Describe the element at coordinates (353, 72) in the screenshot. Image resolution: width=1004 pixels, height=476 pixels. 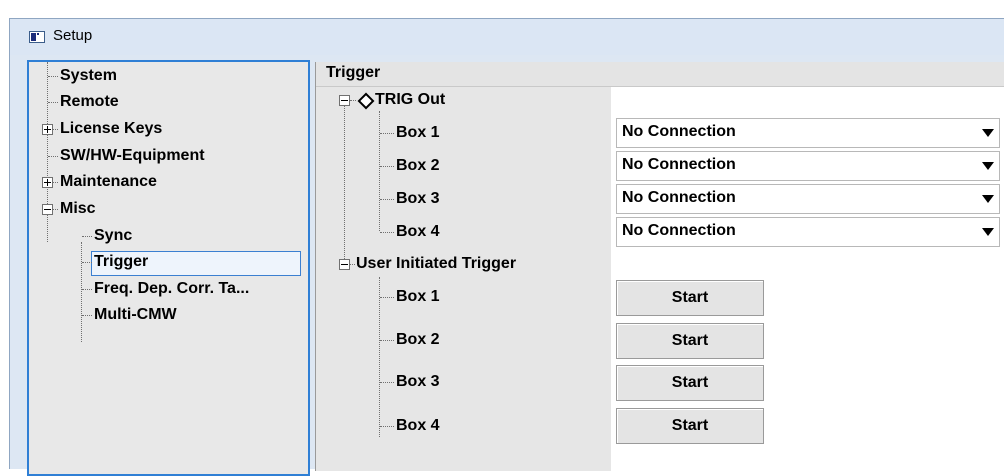
I see `panel-title: Trigger` at that location.